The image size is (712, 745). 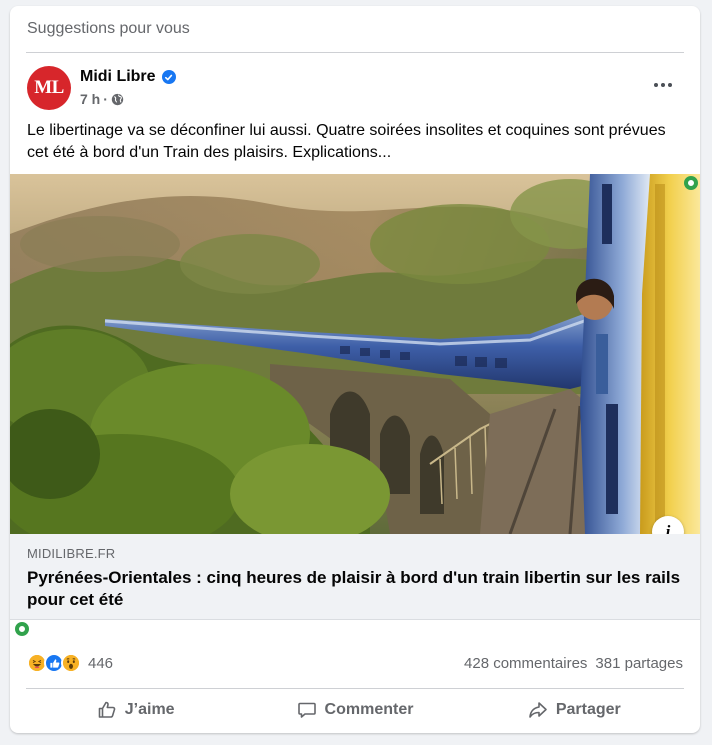 I want to click on like-label: J’aime, so click(x=149, y=709).